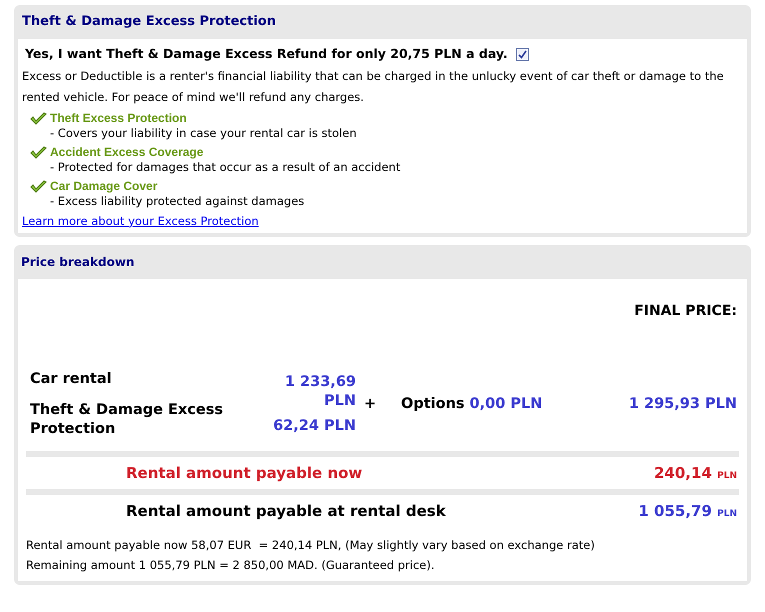 The height and width of the screenshot is (612, 765). Describe the element at coordinates (687, 511) in the screenshot. I see `payable-amount: 1 055,79 PLN` at that location.